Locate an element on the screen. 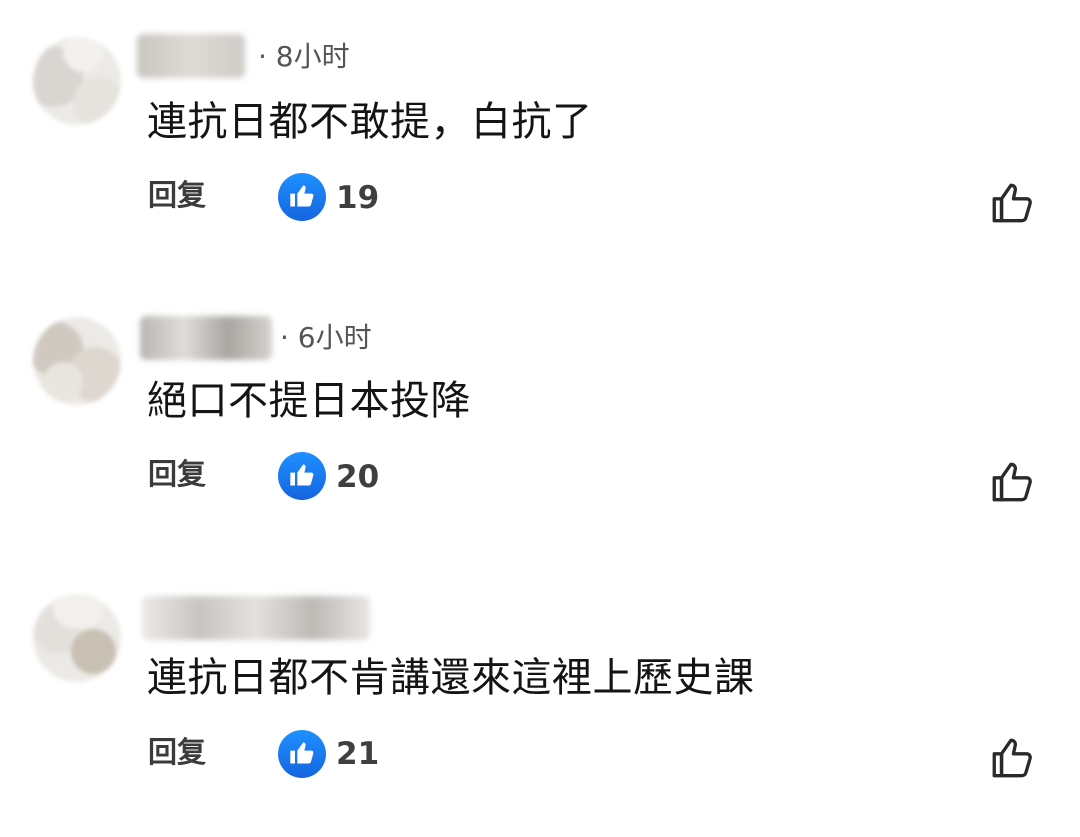  comment-text: 連抗日都不敢提，白抗了 is located at coordinates (370, 122).